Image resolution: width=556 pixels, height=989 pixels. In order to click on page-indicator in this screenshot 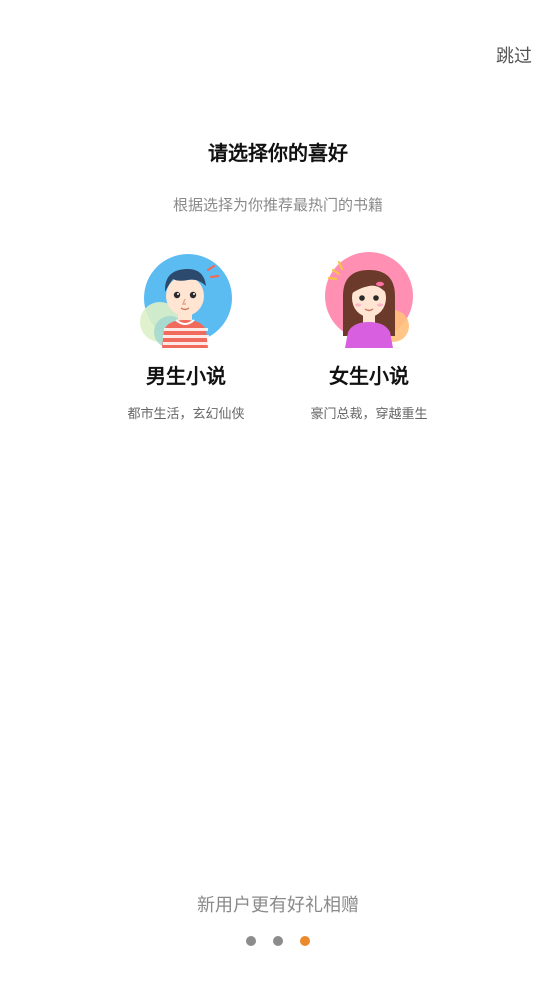, I will do `click(278, 941)`.